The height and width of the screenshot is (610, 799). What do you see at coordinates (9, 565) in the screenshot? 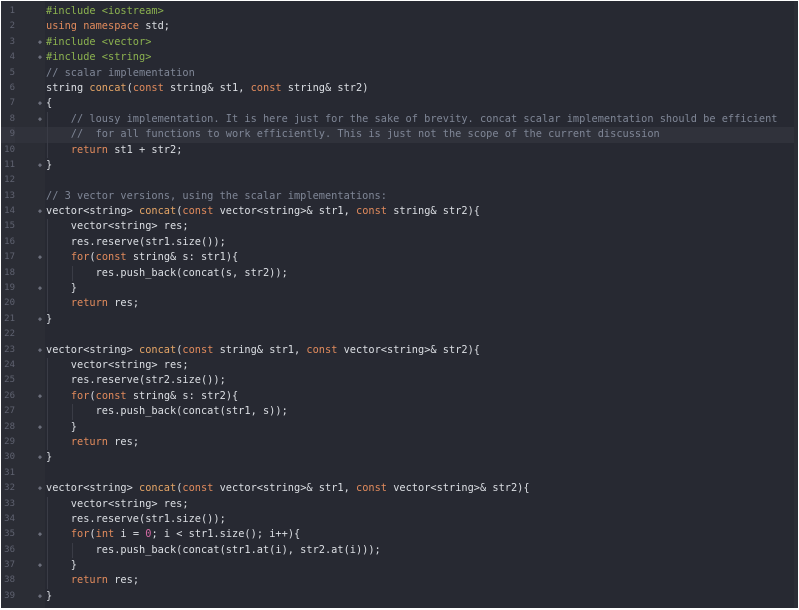
I see `line-number: 37` at bounding box center [9, 565].